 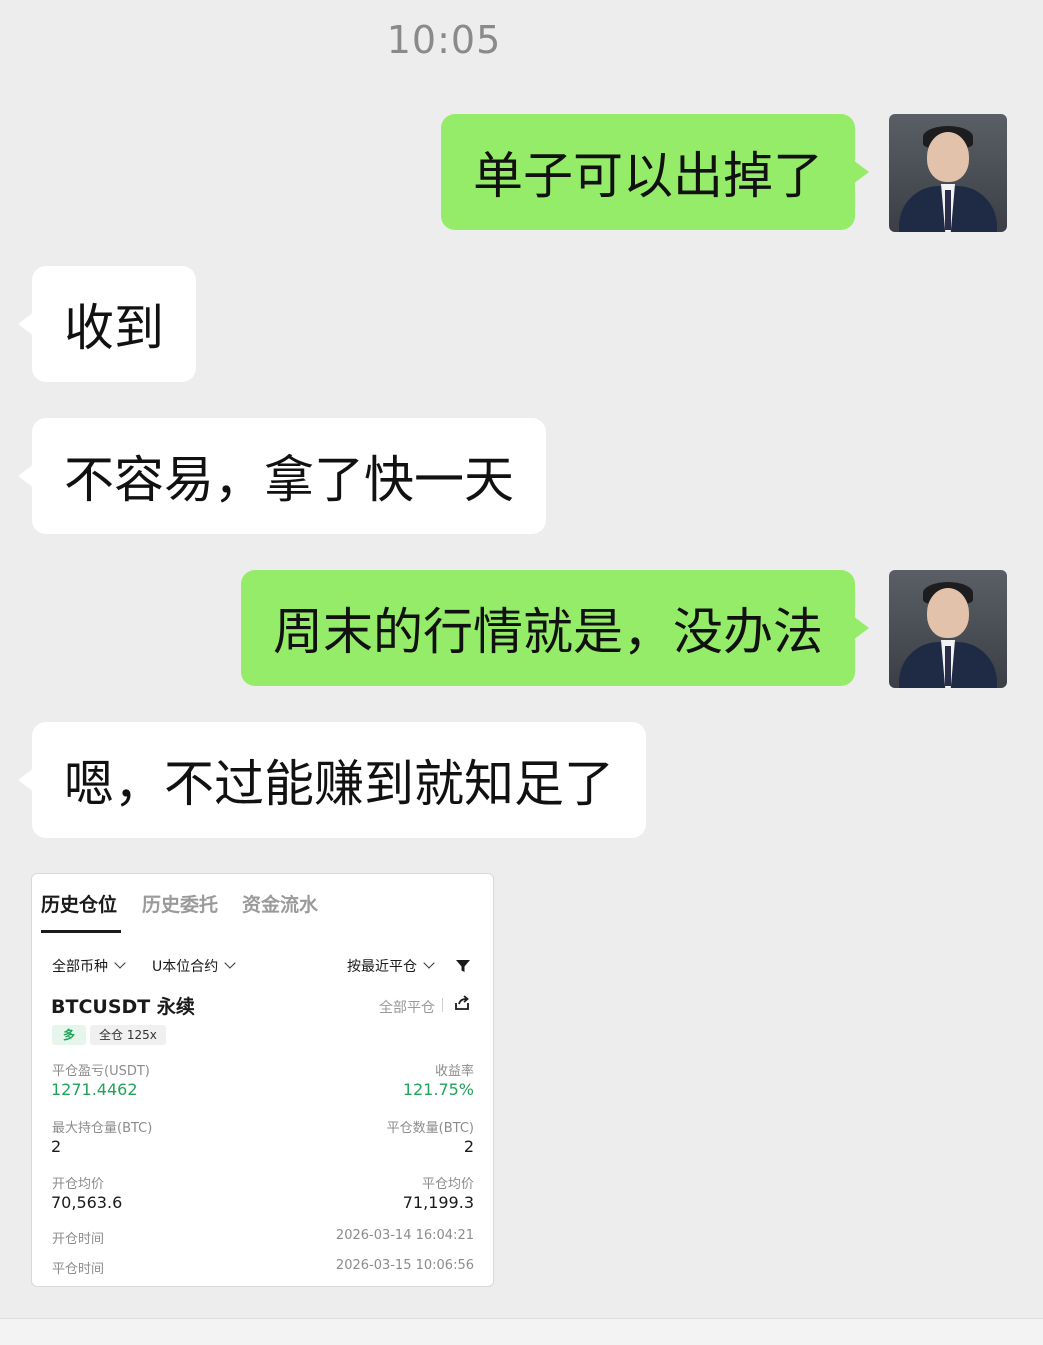 I want to click on message-bubble-outgoing: 周末的行情就是，没办法, so click(x=555, y=628).